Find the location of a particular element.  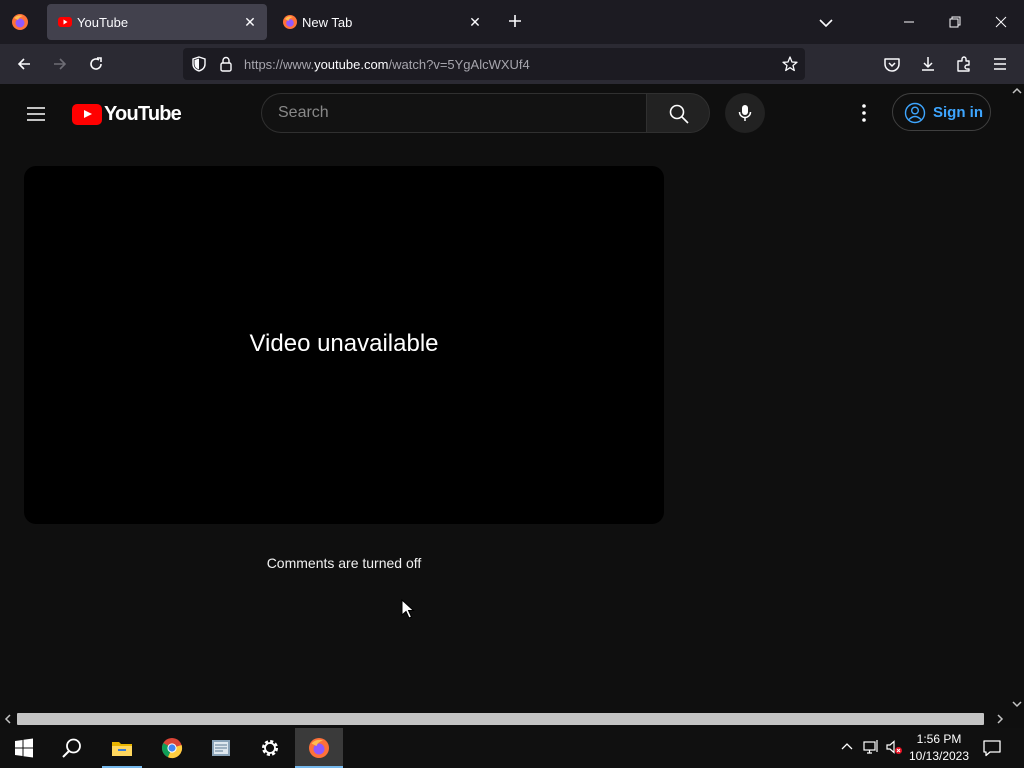

action-center-icon is located at coordinates (992, 748).